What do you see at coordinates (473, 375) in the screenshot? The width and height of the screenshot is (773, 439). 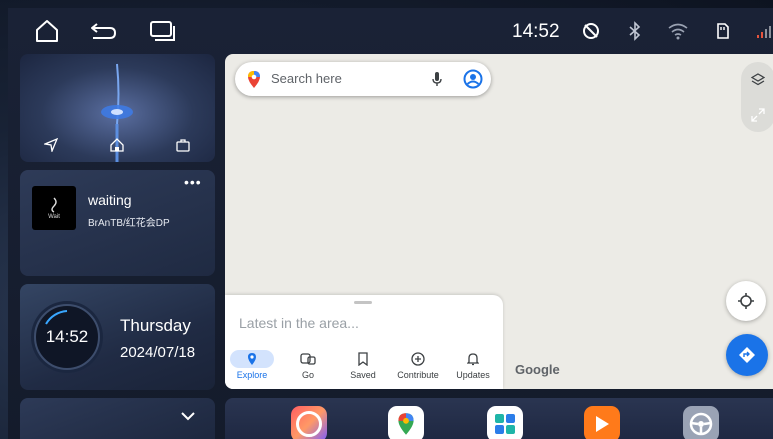 I see `tab-updates-label: Updates` at bounding box center [473, 375].